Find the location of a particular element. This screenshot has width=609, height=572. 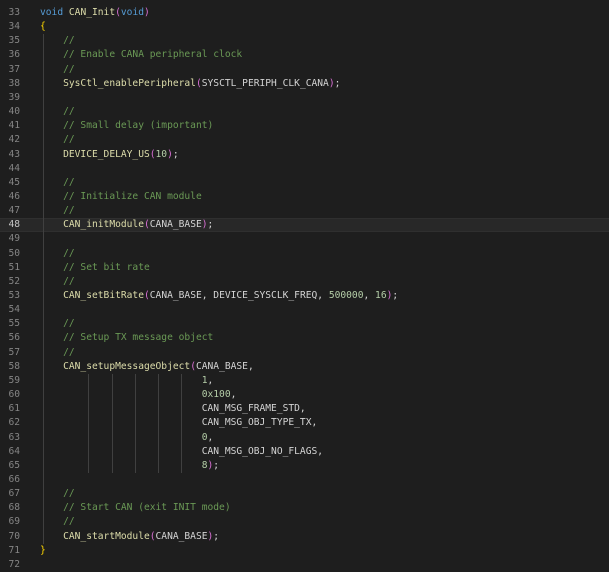

code-token: } is located at coordinates (43, 550).